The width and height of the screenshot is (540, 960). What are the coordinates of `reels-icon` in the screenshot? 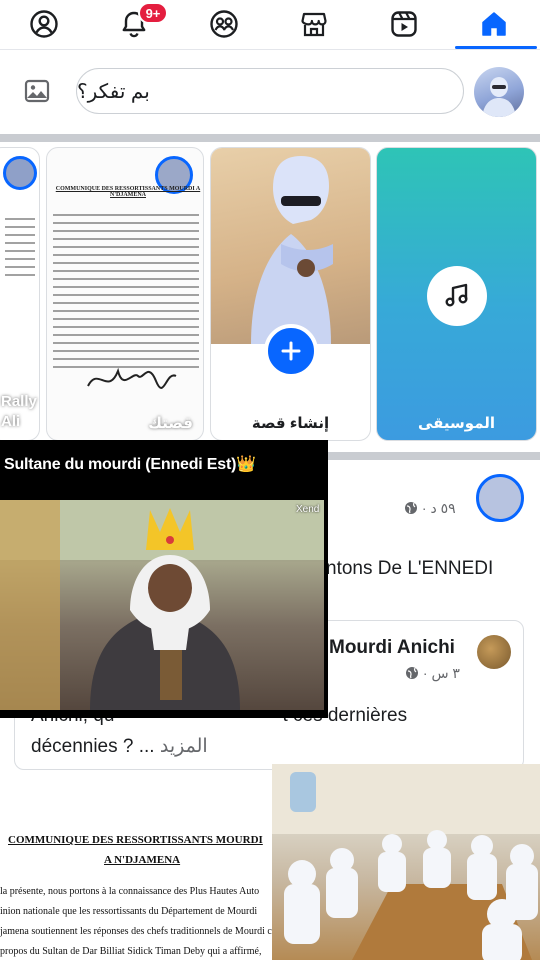 It's located at (404, 24).